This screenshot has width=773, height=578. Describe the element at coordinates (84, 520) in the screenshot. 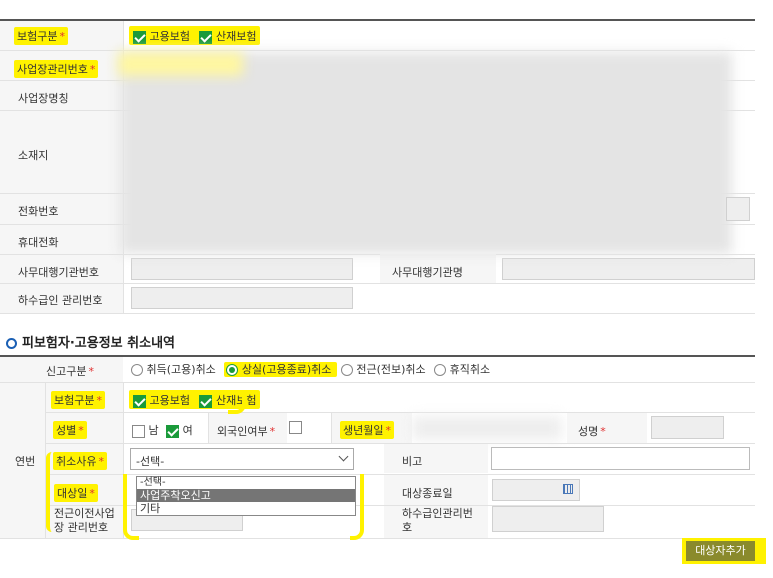

I see `prev-business-no-label: 전근이전사업장 관리번호` at that location.